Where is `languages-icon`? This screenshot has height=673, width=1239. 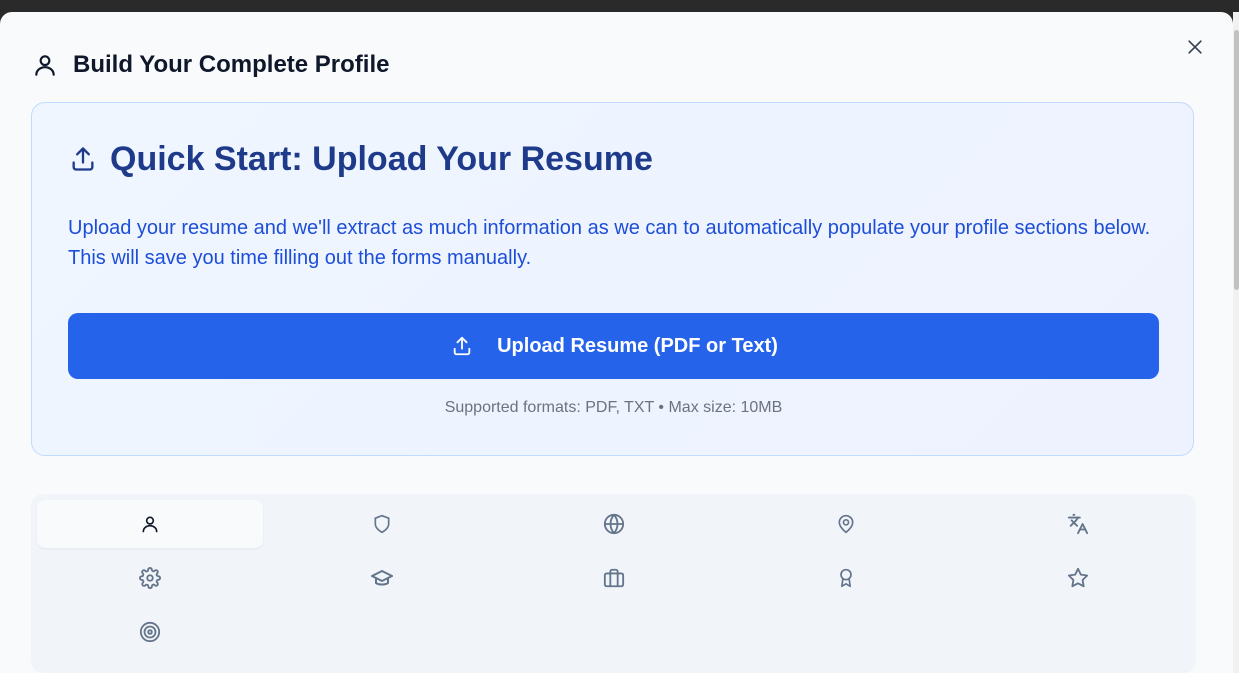 languages-icon is located at coordinates (1078, 524).